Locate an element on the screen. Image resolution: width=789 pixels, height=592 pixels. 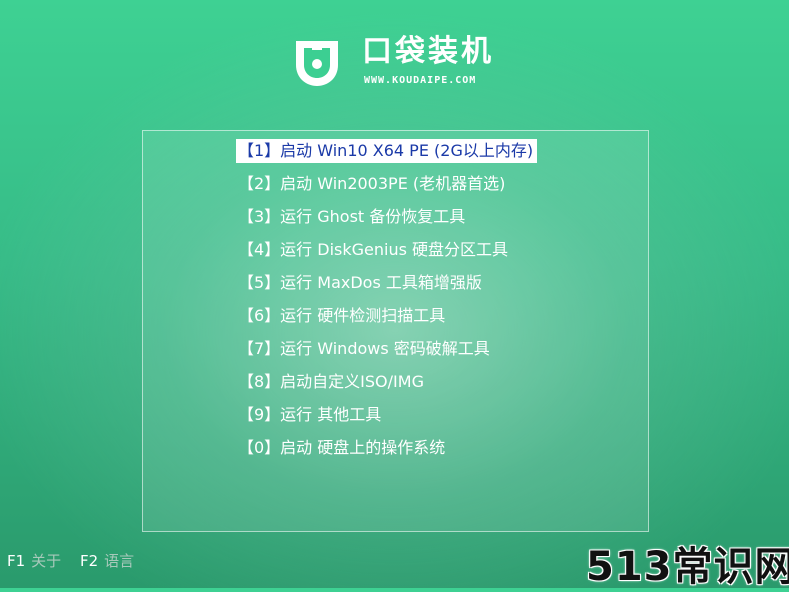
boot-menu-item-6: 【6】运行 硬件检测扫描工具 is located at coordinates (342, 316).